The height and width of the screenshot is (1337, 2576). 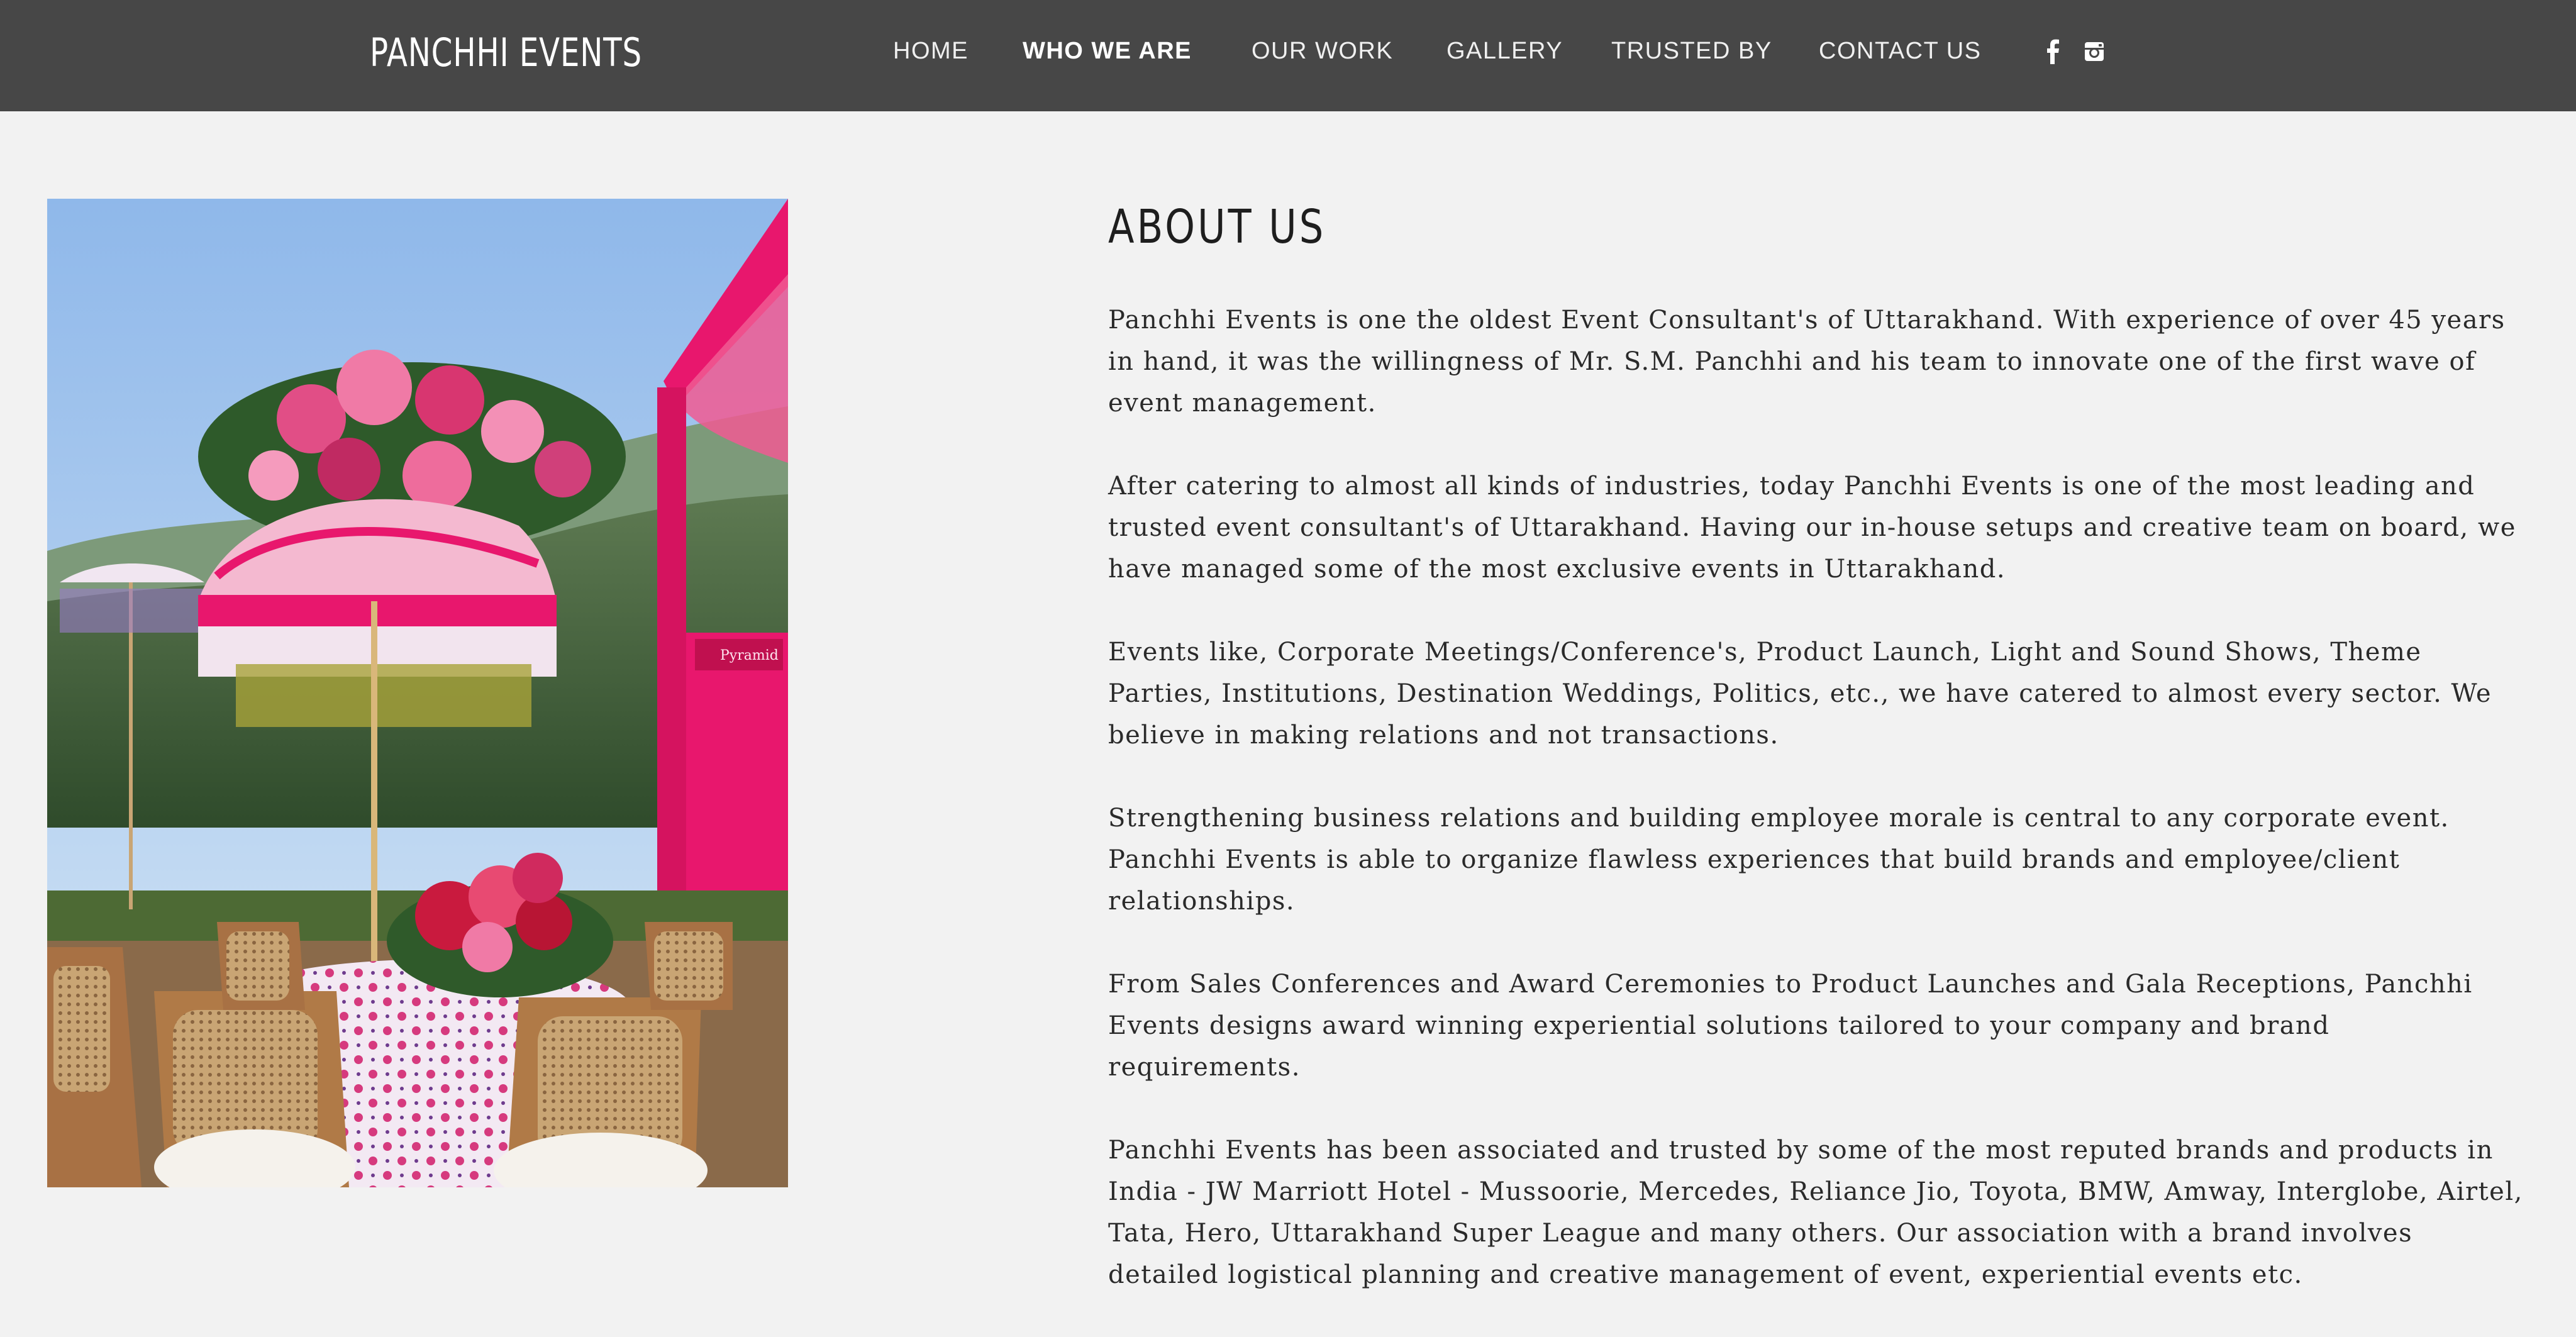 I want to click on nav-gallery: GALLERY, so click(x=1504, y=51).